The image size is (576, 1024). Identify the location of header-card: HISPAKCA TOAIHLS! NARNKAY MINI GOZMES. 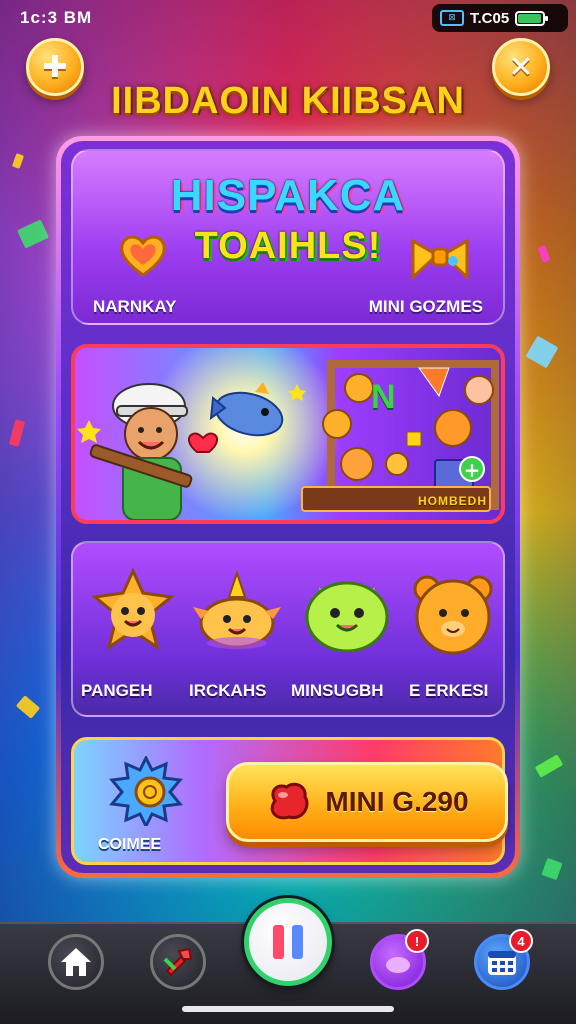
(288, 237).